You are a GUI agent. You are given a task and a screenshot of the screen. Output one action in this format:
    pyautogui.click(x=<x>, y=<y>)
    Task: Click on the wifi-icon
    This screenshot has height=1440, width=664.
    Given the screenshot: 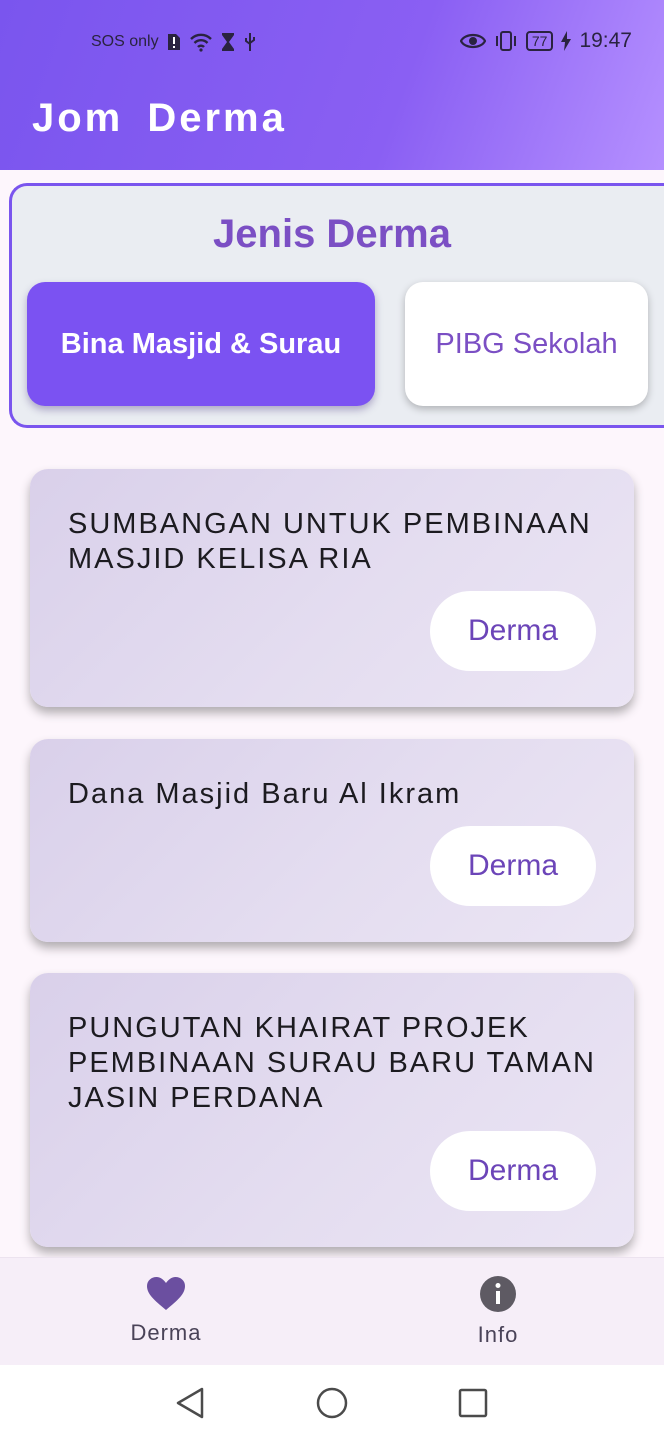 What is the action you would take?
    pyautogui.click(x=200, y=42)
    